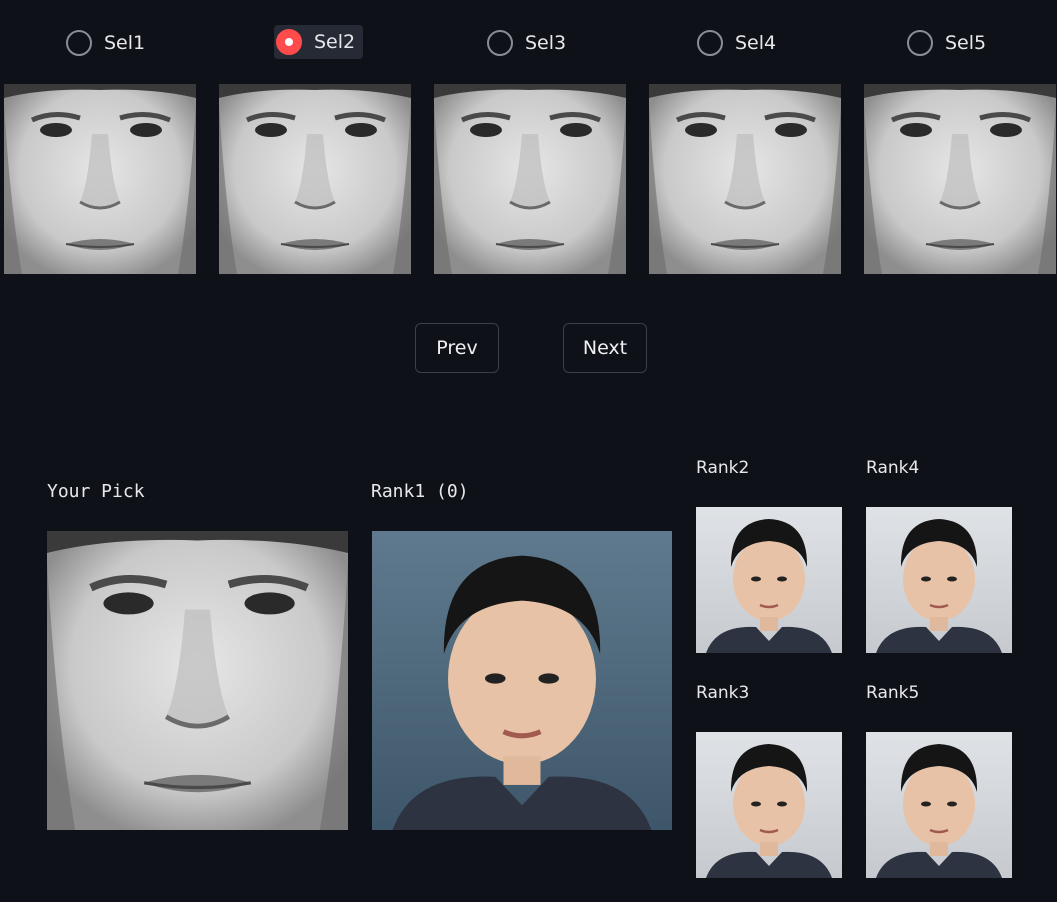 The height and width of the screenshot is (902, 1057). Describe the element at coordinates (745, 179) in the screenshot. I see `face-image-sel4` at that location.